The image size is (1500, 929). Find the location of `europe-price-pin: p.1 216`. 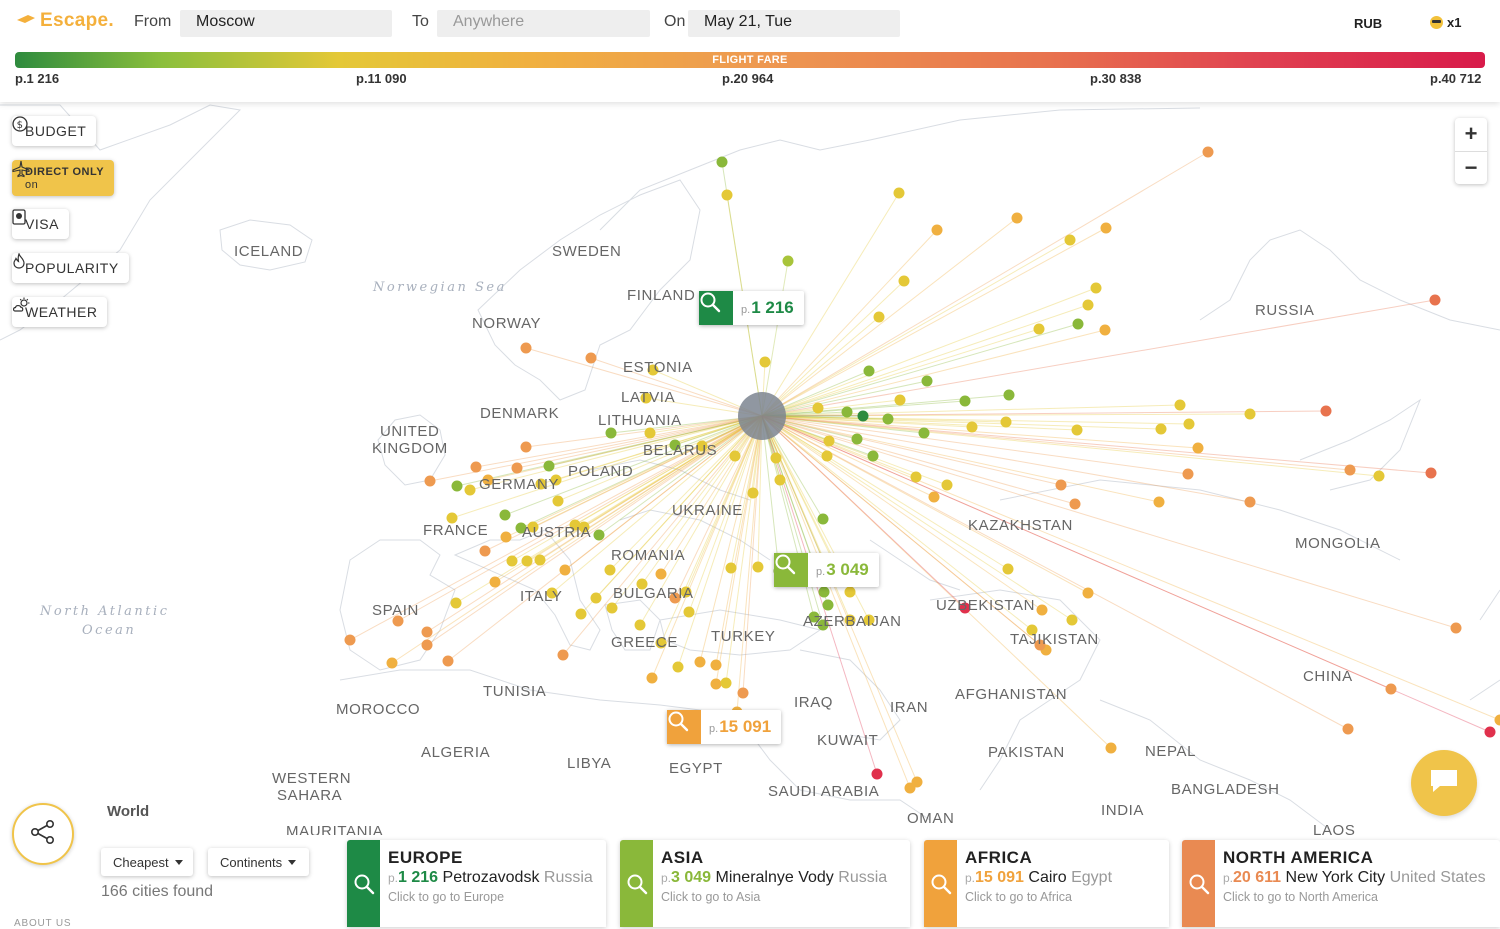

europe-price-pin: p.1 216 is located at coordinates (751, 308).